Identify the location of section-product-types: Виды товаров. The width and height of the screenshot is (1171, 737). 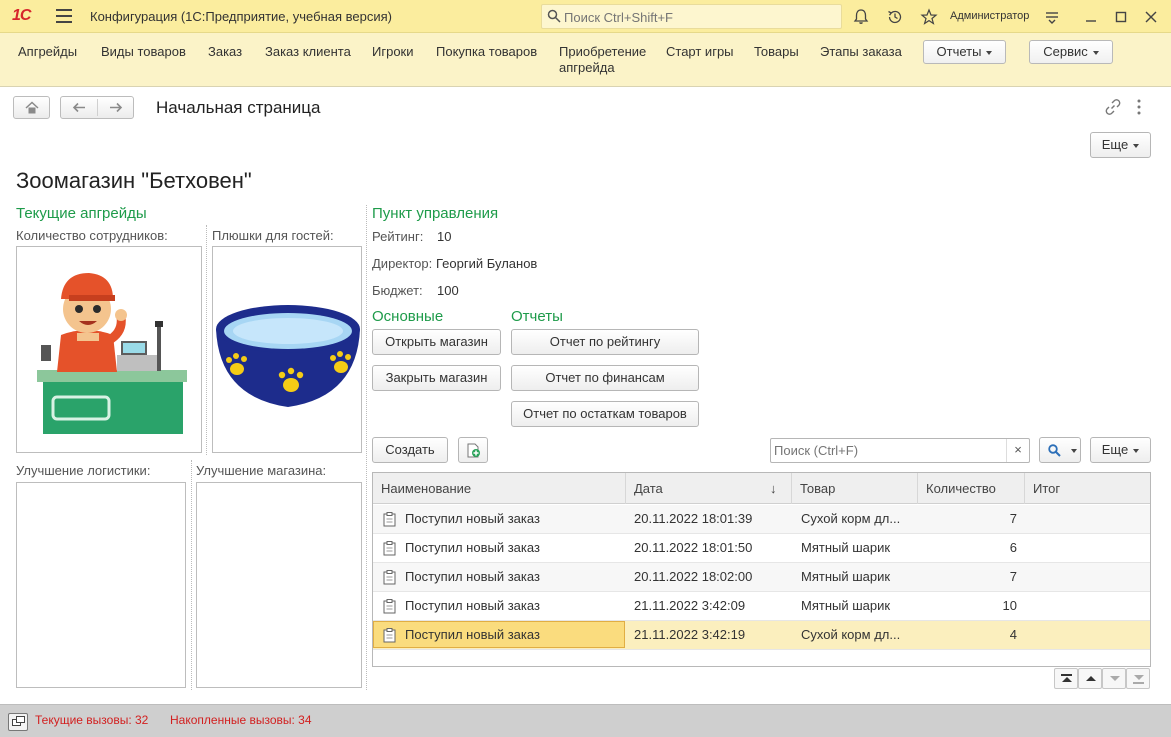
(143, 52).